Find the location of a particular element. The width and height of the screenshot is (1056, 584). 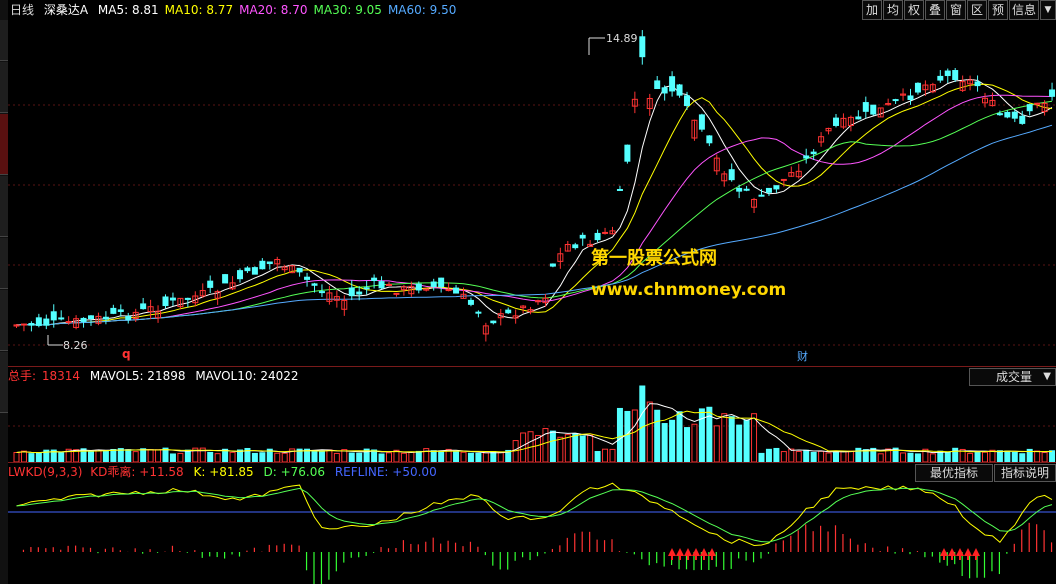

watermark-url: www.chnmoney.com is located at coordinates (689, 290).